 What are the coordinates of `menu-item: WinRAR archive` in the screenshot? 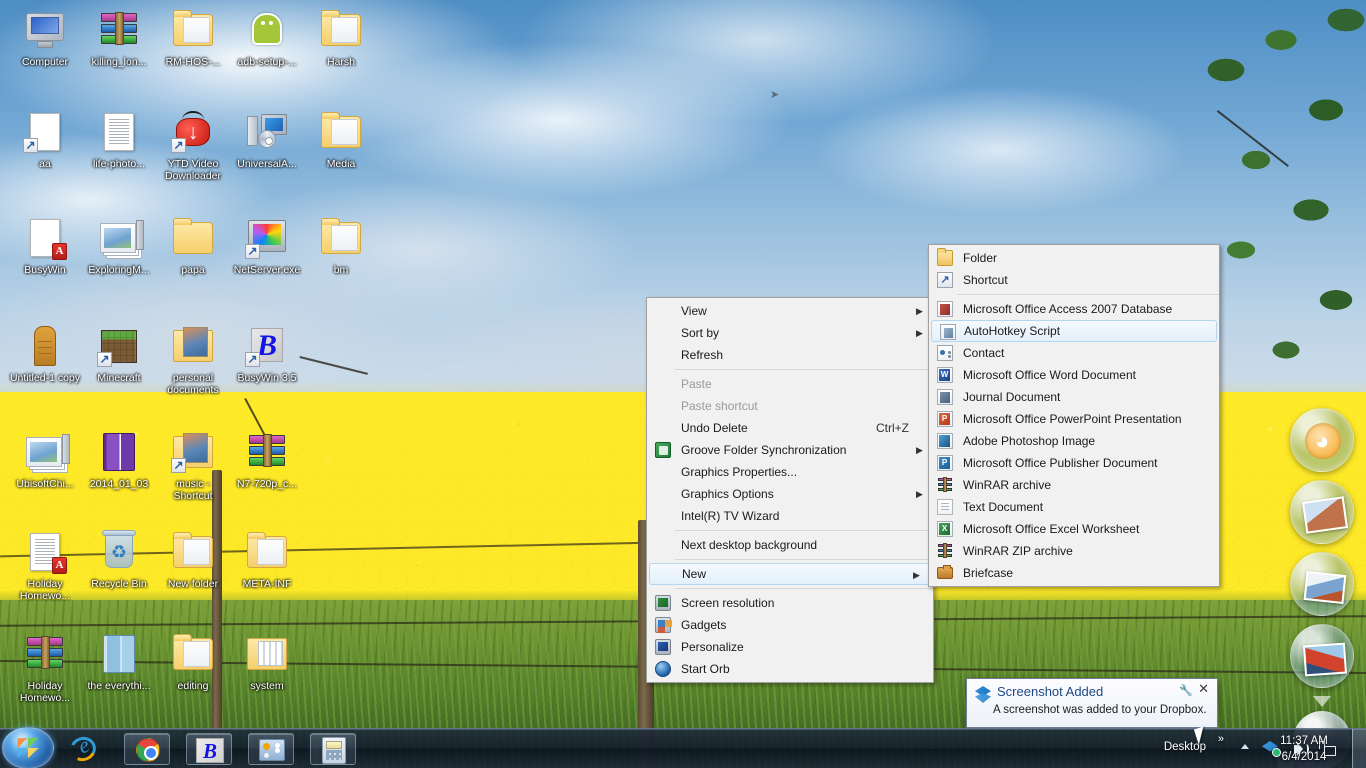 It's located at (1074, 485).